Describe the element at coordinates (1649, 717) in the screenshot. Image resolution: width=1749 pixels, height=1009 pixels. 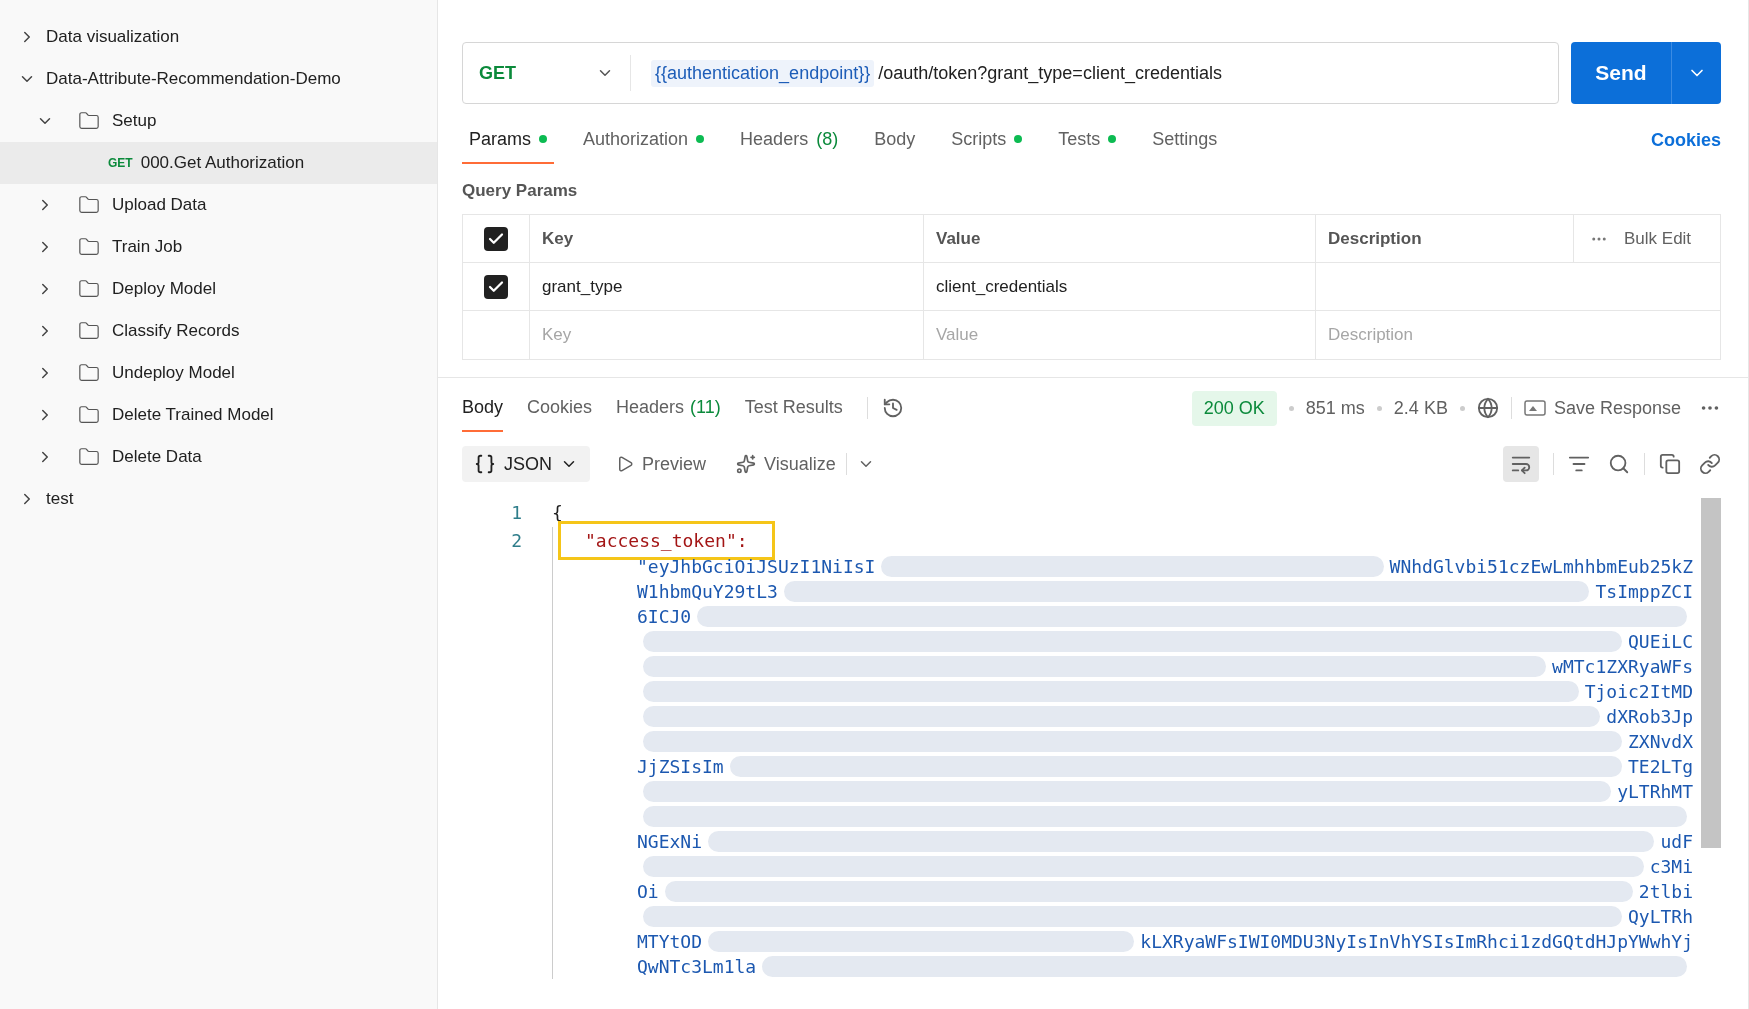
I see `token-text: dXRob3Jp` at that location.